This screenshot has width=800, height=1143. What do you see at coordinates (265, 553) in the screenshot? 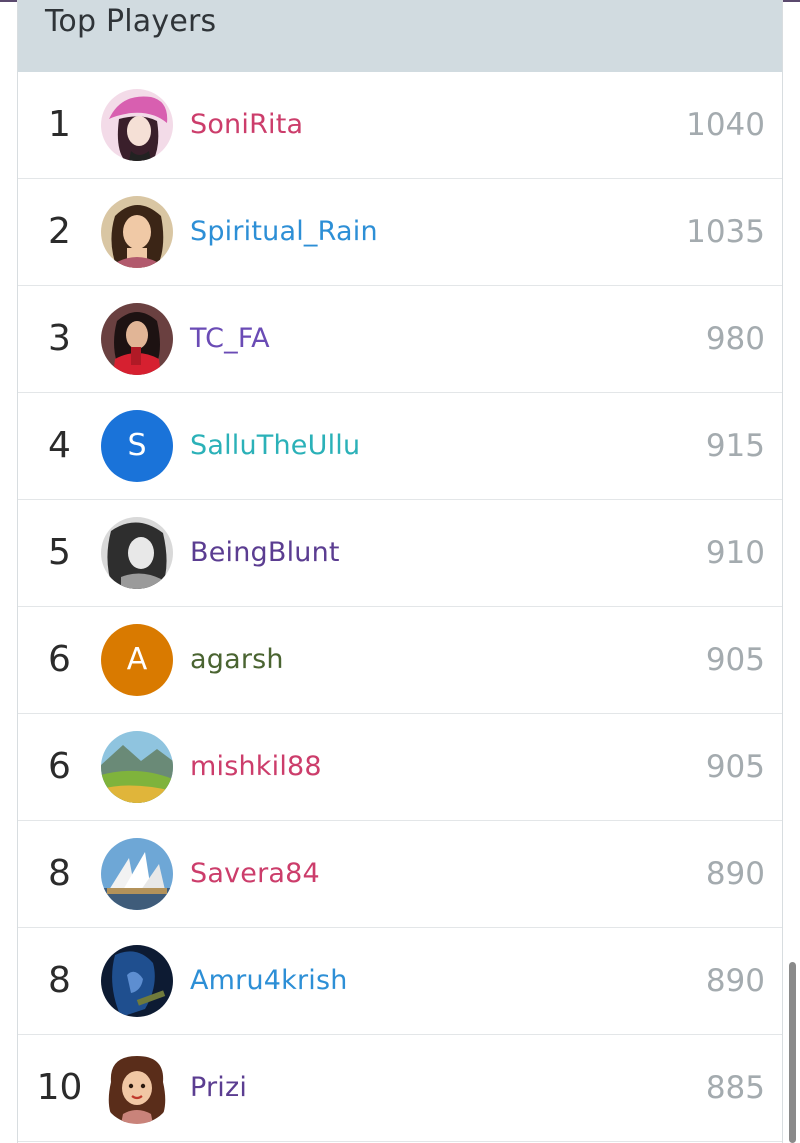
I see `player-name-link: BeingBlunt` at bounding box center [265, 553].